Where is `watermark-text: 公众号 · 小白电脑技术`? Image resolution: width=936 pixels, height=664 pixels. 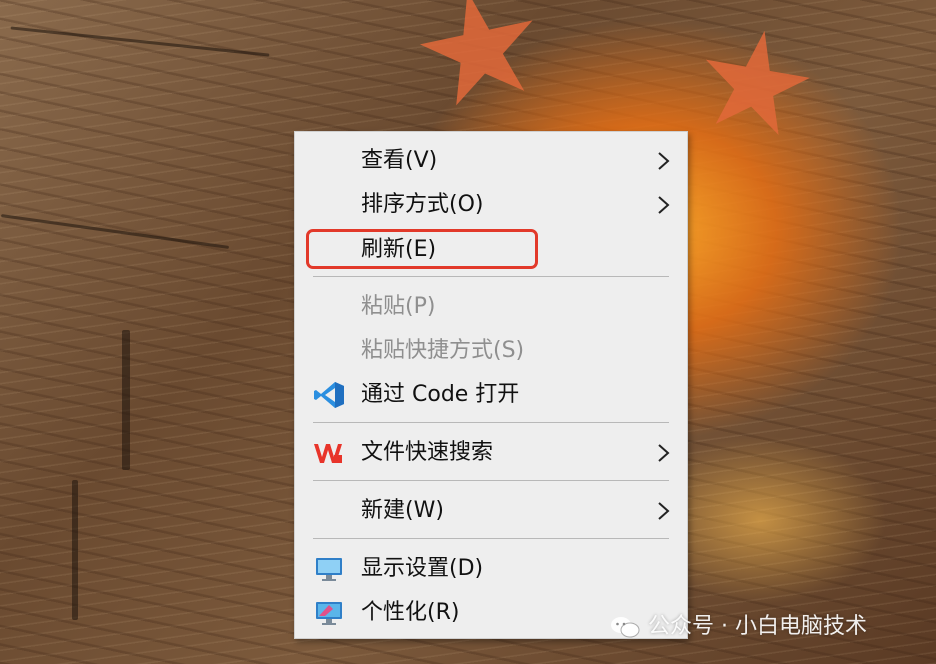
watermark-text: 公众号 · 小白电脑技术 is located at coordinates (757, 626).